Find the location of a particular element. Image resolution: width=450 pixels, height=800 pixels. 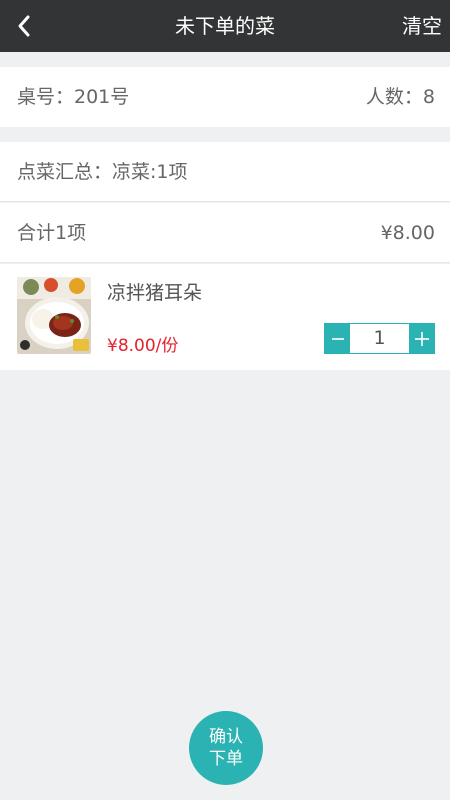

quantity-value: 1 is located at coordinates (379, 338).